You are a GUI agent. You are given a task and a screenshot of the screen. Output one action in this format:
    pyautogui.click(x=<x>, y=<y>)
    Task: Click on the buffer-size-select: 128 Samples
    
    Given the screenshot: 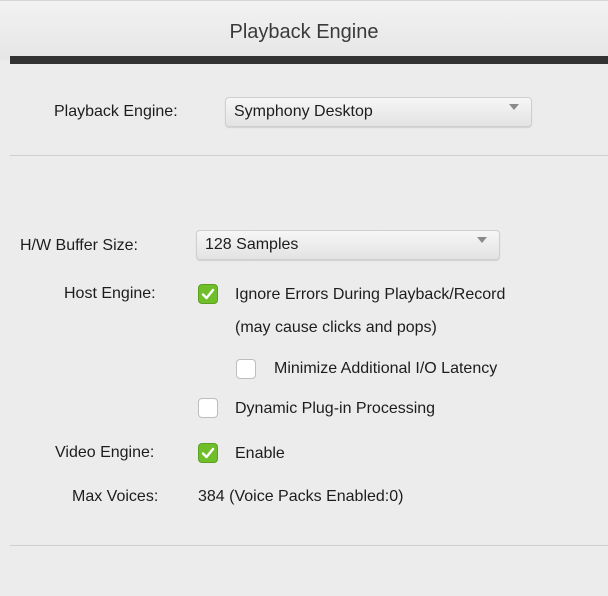 What is the action you would take?
    pyautogui.click(x=348, y=245)
    